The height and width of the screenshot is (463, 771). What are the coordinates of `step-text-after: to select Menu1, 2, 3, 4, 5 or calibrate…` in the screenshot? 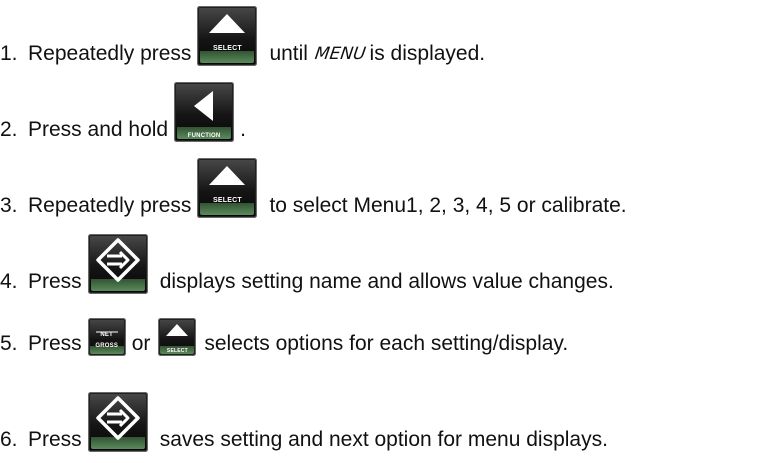 It's located at (448, 205).